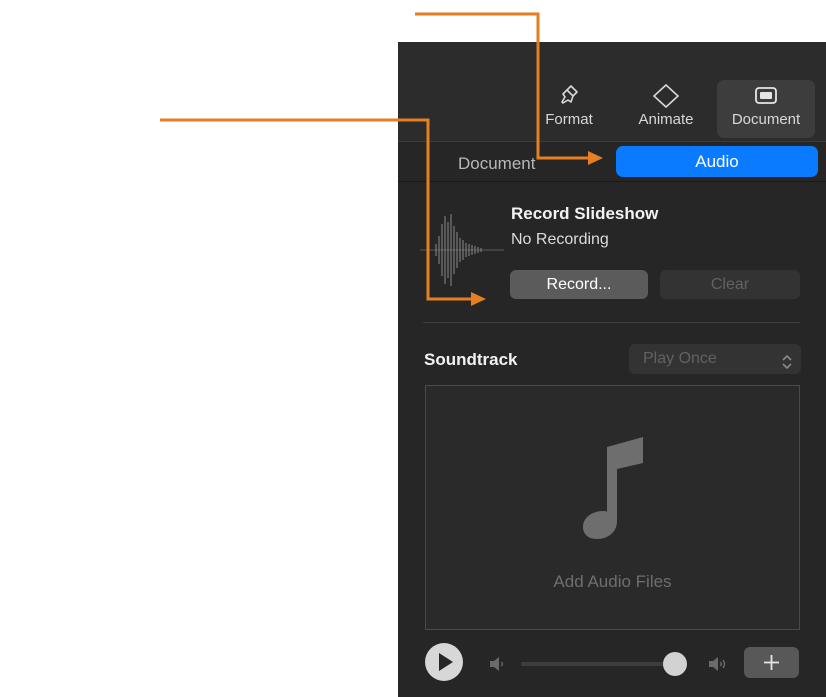 Image resolution: width=826 pixels, height=697 pixels. What do you see at coordinates (730, 284) in the screenshot?
I see `clear-button: Clear` at bounding box center [730, 284].